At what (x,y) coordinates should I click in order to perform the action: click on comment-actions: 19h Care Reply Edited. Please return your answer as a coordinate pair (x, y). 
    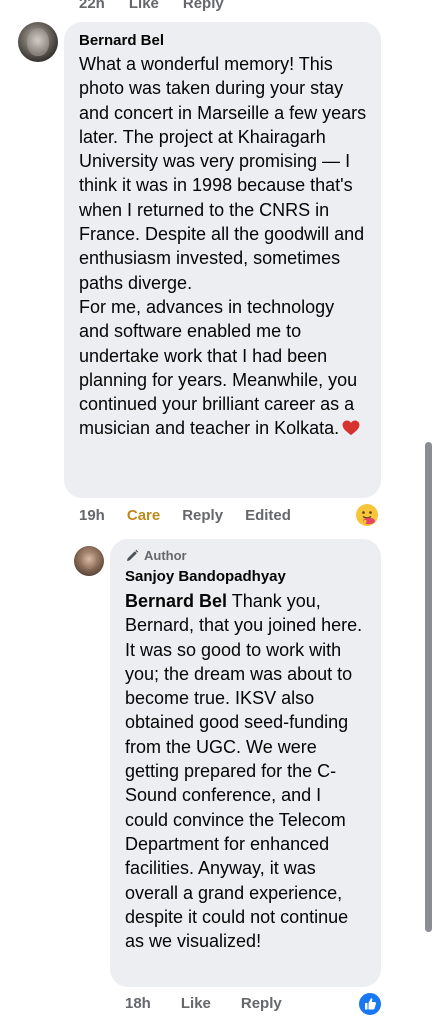
    Looking at the image, I should click on (185, 515).